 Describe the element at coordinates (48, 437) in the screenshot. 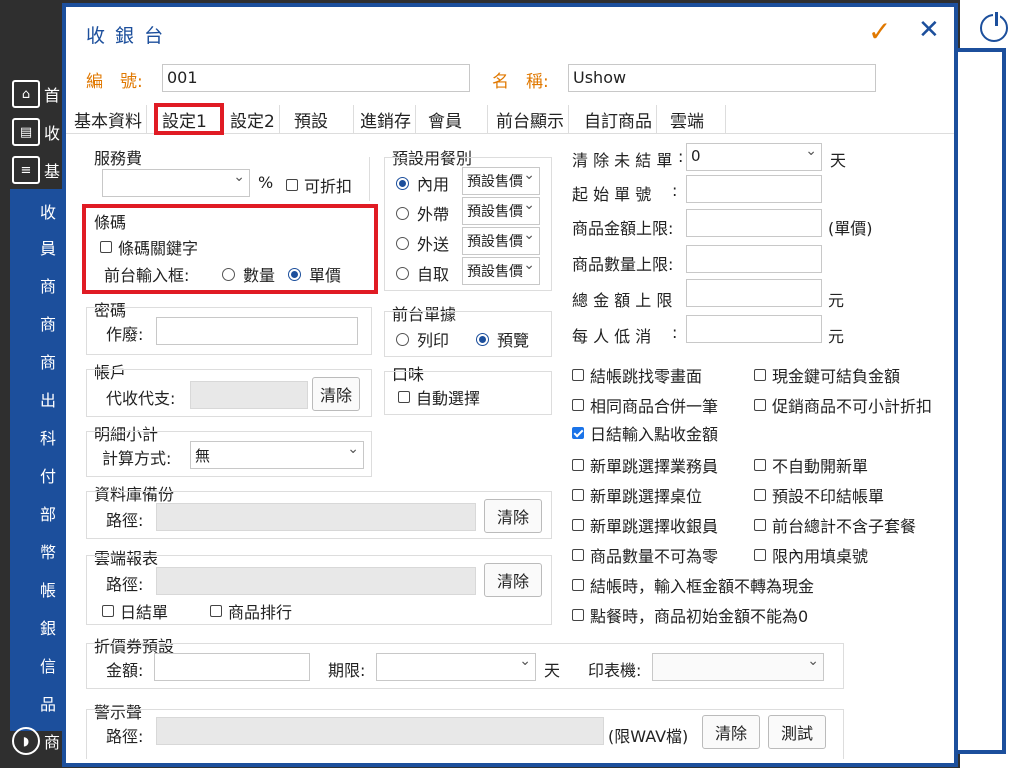

I see `submenu-item: 科` at that location.